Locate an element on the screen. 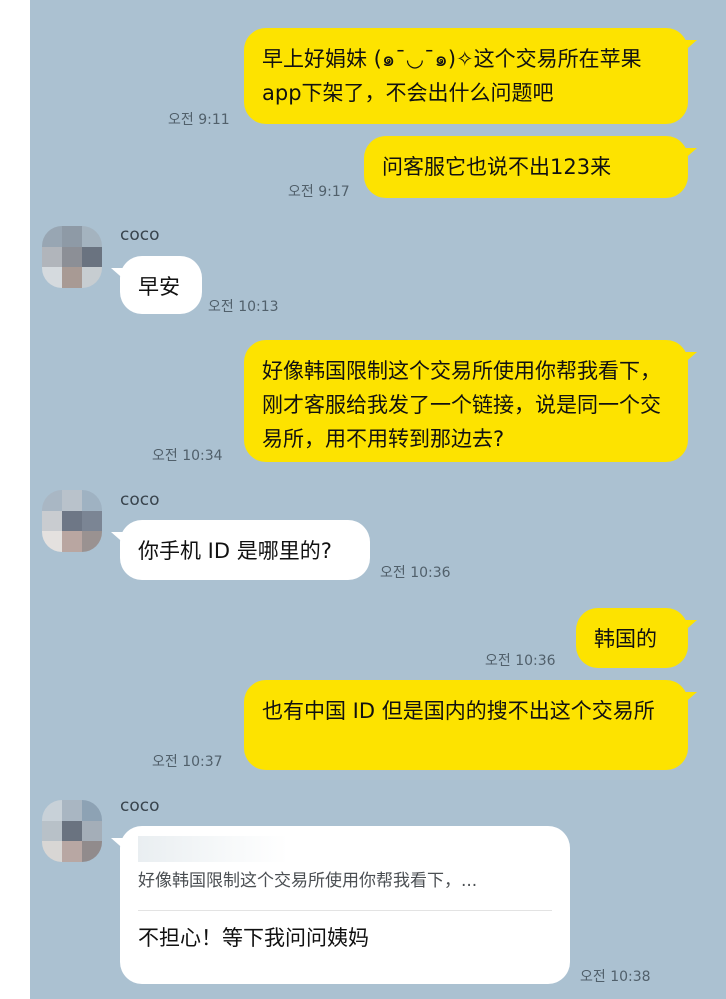  message-bubble-outgoing: 早上好娟妹 (๑¯◡¯๑)✧这个交易所在苹果app下架了，不会出什么问题吧 is located at coordinates (470, 76).